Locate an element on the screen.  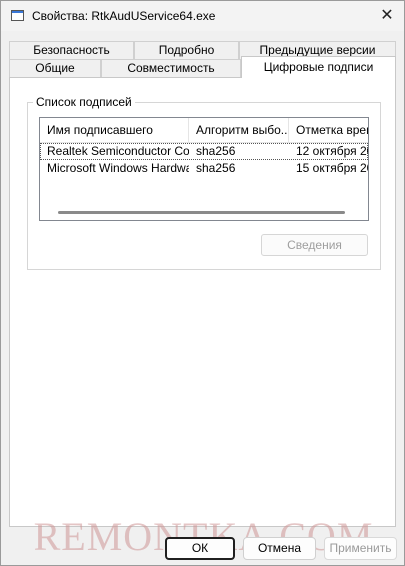
cancel-button: Отмена is located at coordinates (279, 548).